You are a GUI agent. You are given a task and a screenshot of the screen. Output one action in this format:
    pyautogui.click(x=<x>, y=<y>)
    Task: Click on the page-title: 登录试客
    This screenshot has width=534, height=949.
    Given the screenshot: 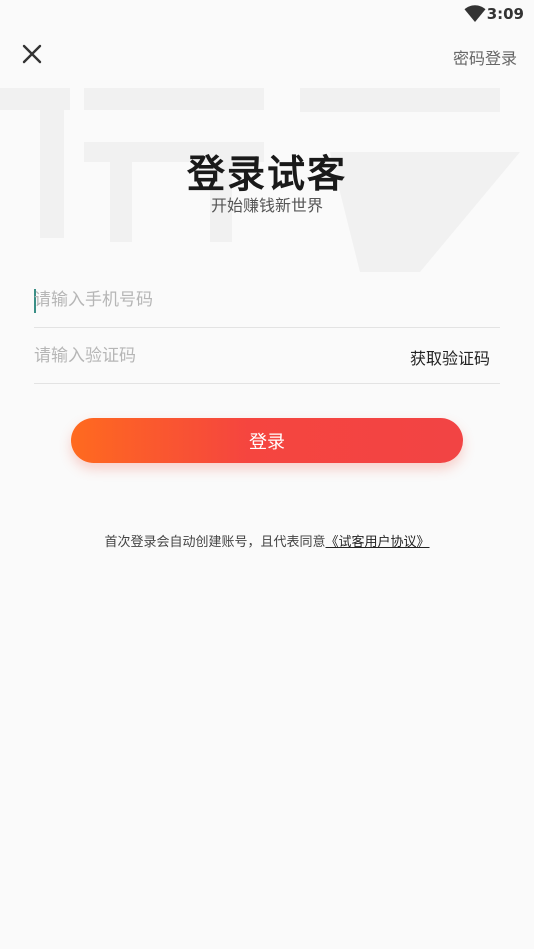 What is the action you would take?
    pyautogui.click(x=266, y=174)
    